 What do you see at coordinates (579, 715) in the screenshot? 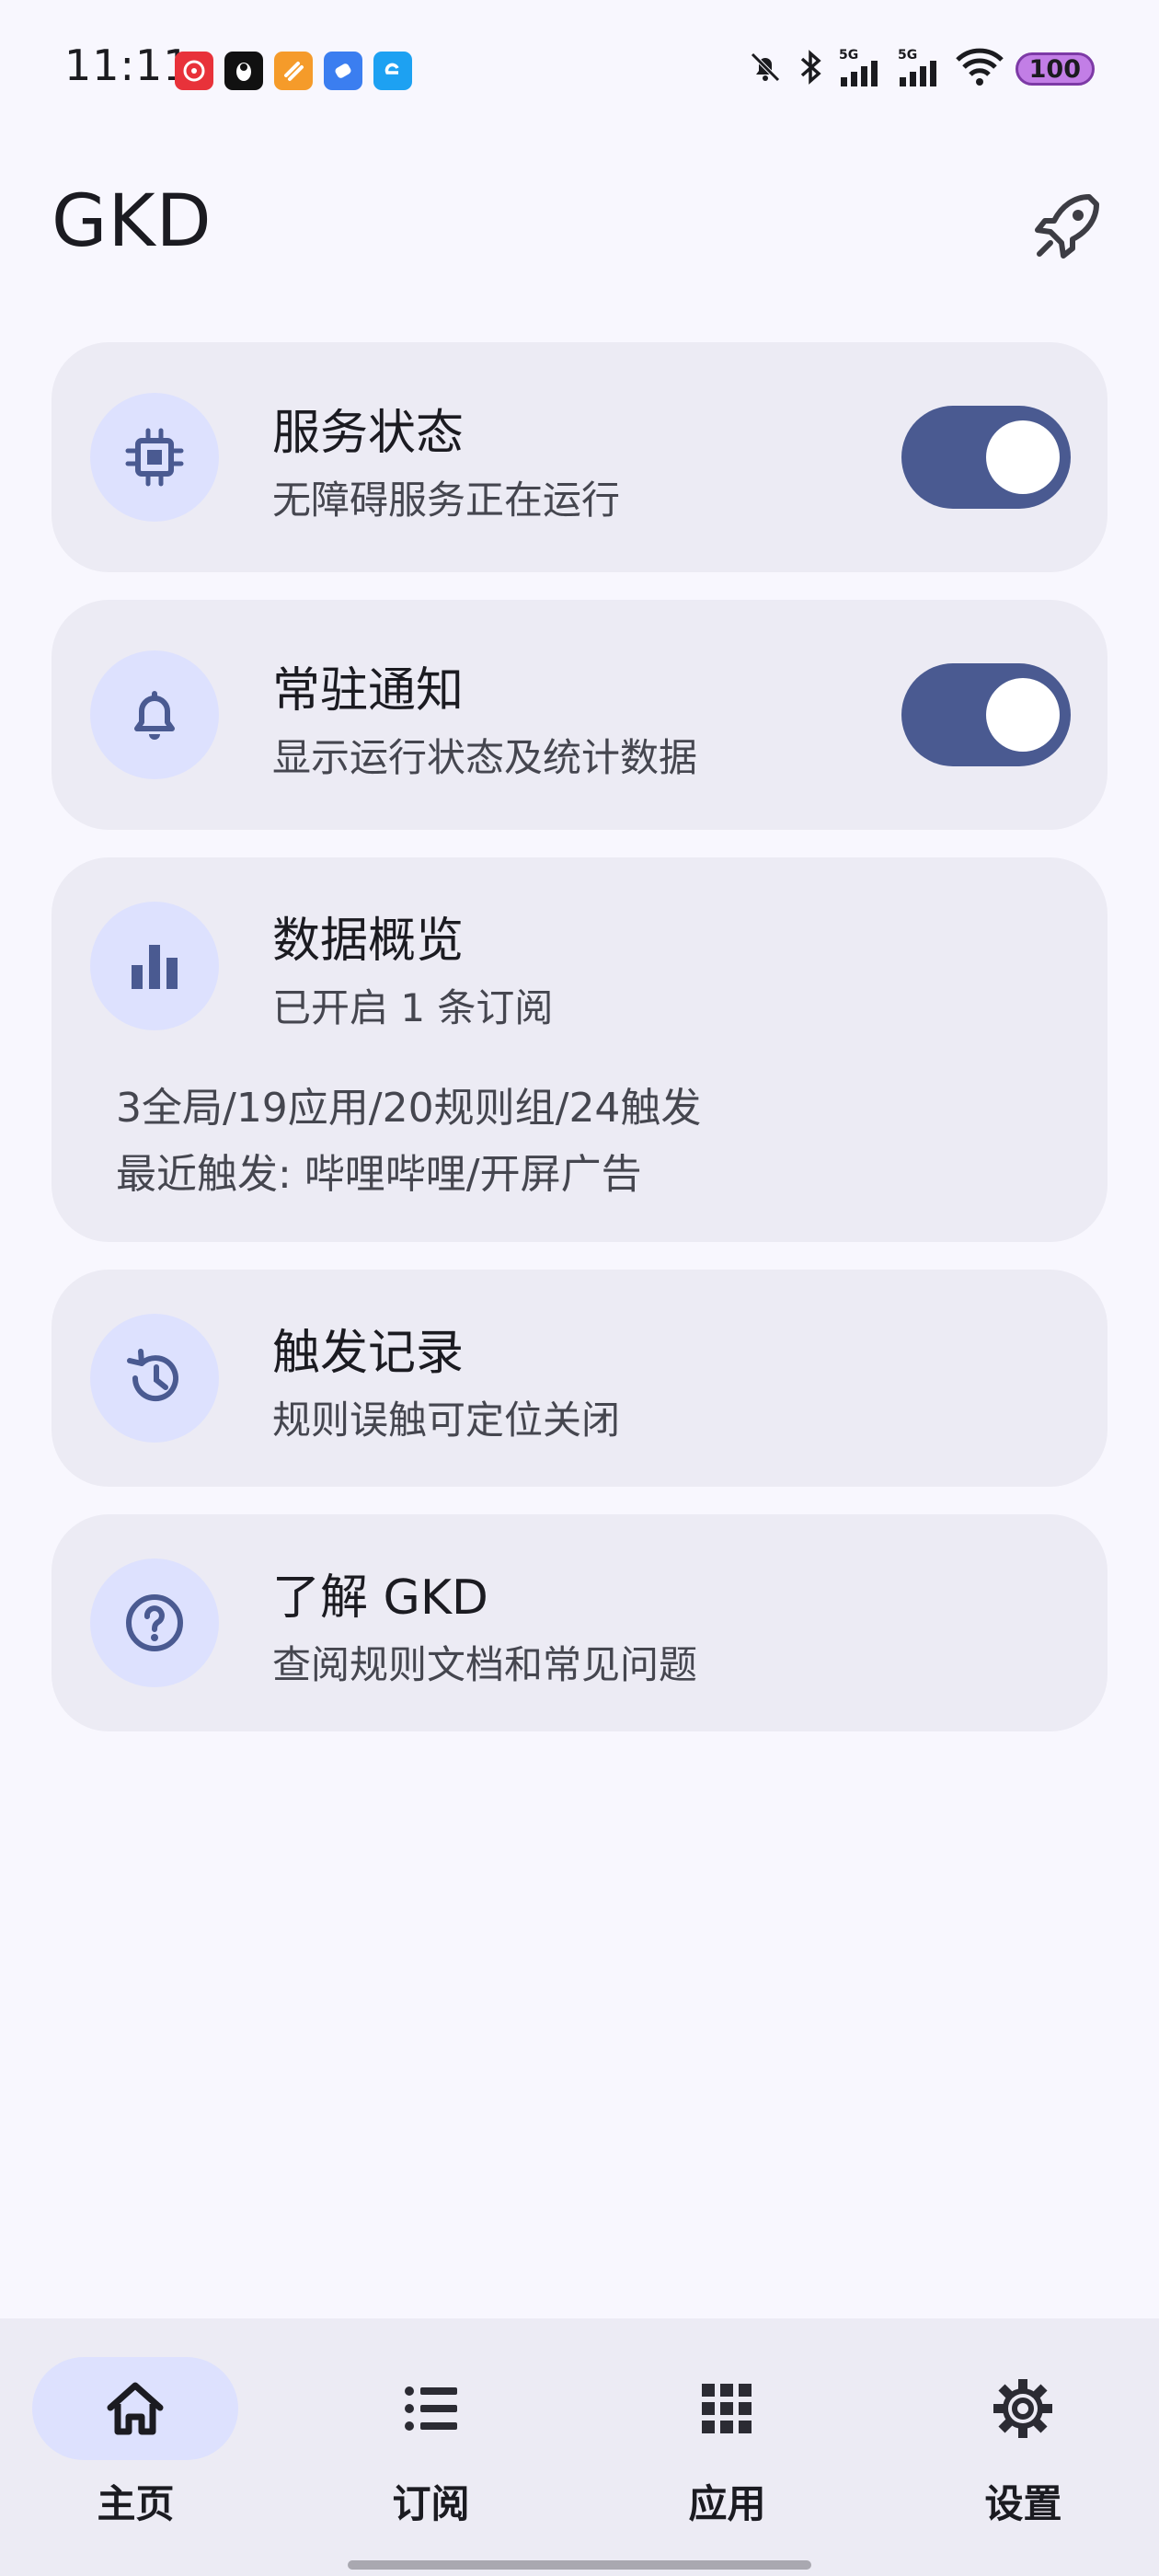
I see `persistent-notification-card: 常驻通知 显示运行状态及统计数据` at bounding box center [579, 715].